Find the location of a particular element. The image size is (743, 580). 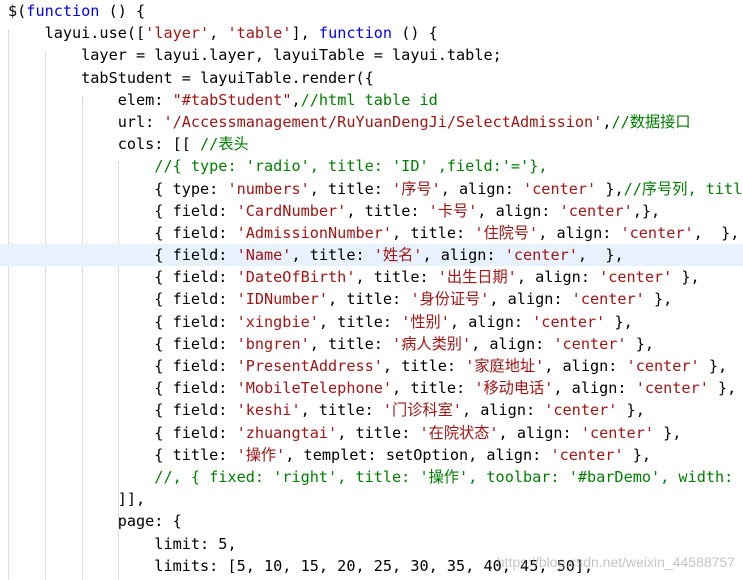

code-line: page: { is located at coordinates (371, 521).